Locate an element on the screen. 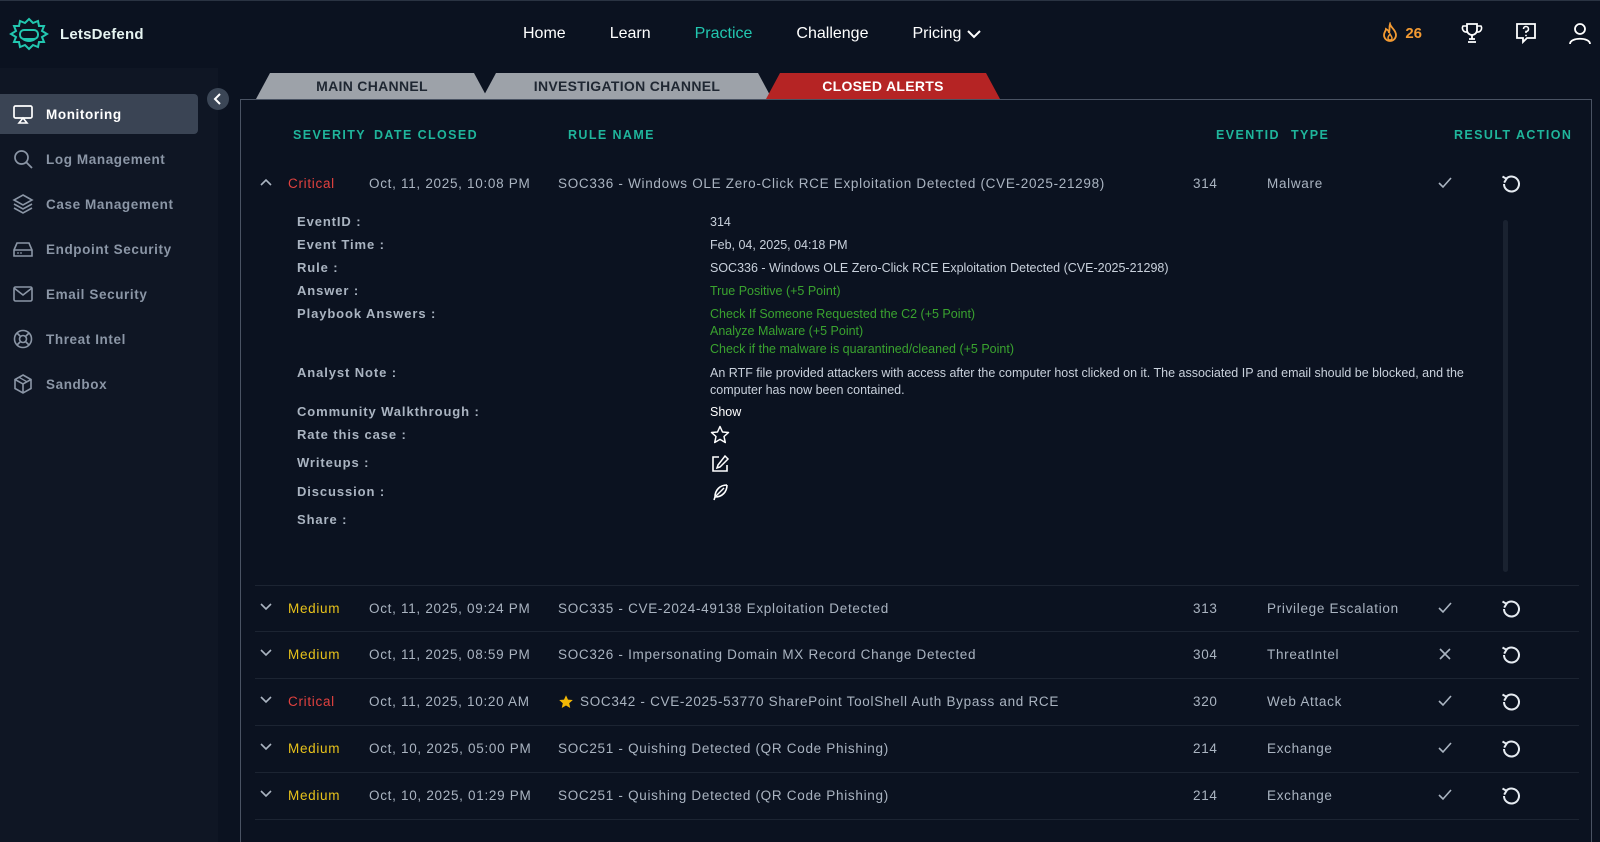 The width and height of the screenshot is (1600, 842). leaderboard-button is located at coordinates (1472, 33).